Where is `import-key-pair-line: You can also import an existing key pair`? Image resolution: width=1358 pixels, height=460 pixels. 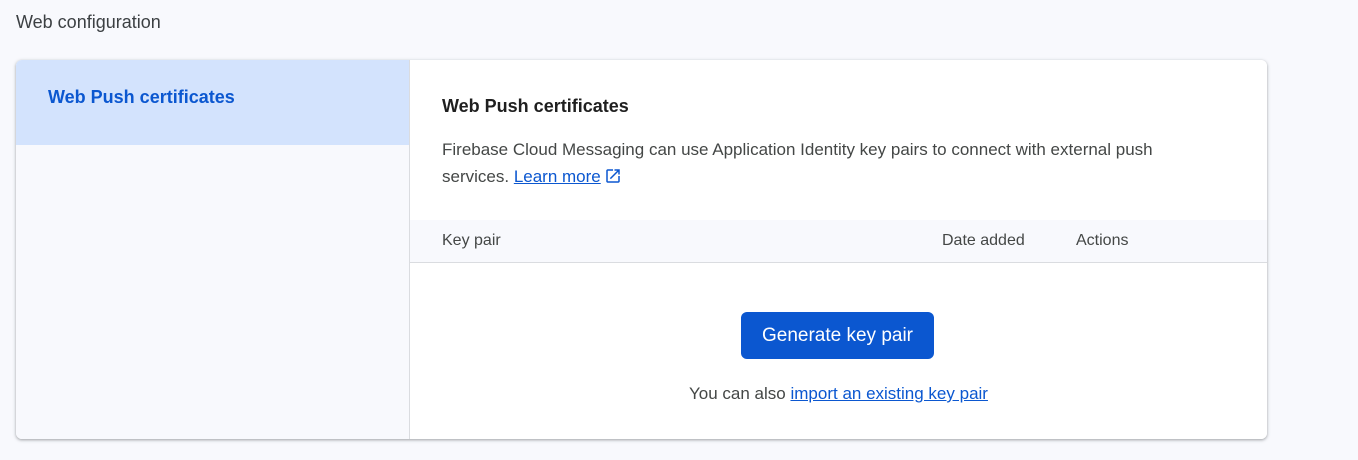
import-key-pair-line: You can also import an existing key pair is located at coordinates (838, 394).